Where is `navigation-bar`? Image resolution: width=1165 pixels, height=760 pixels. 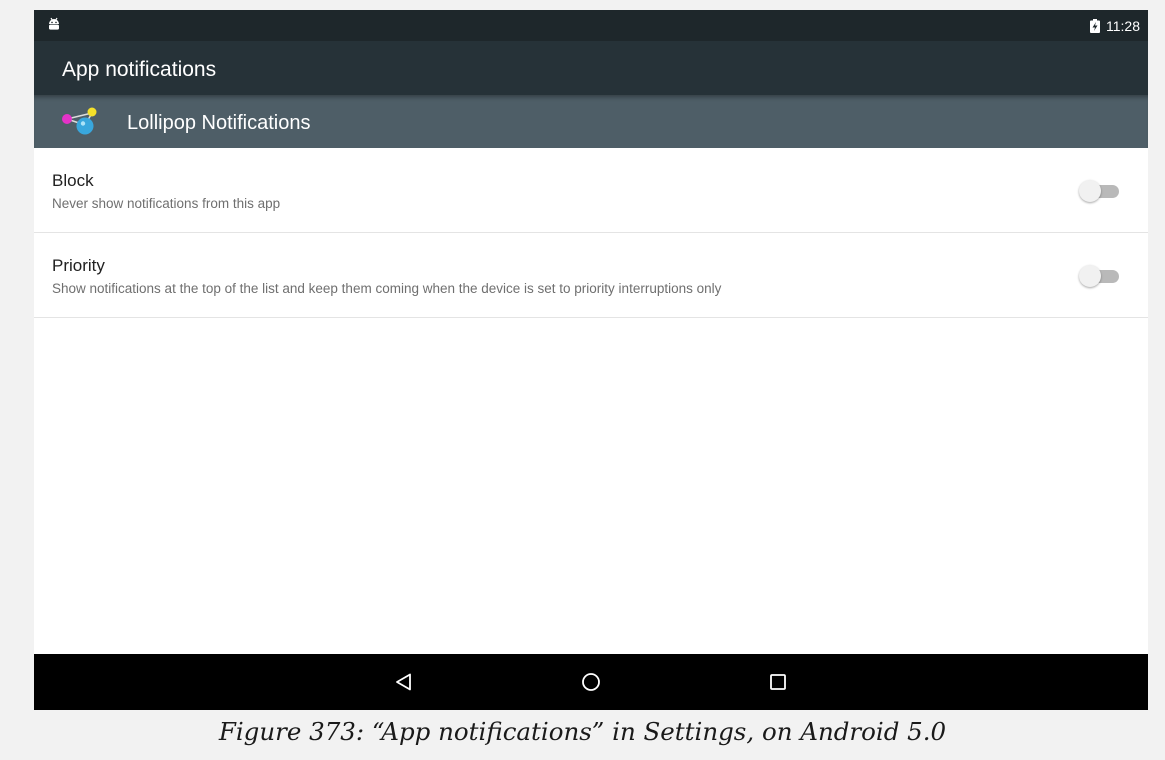 navigation-bar is located at coordinates (591, 682).